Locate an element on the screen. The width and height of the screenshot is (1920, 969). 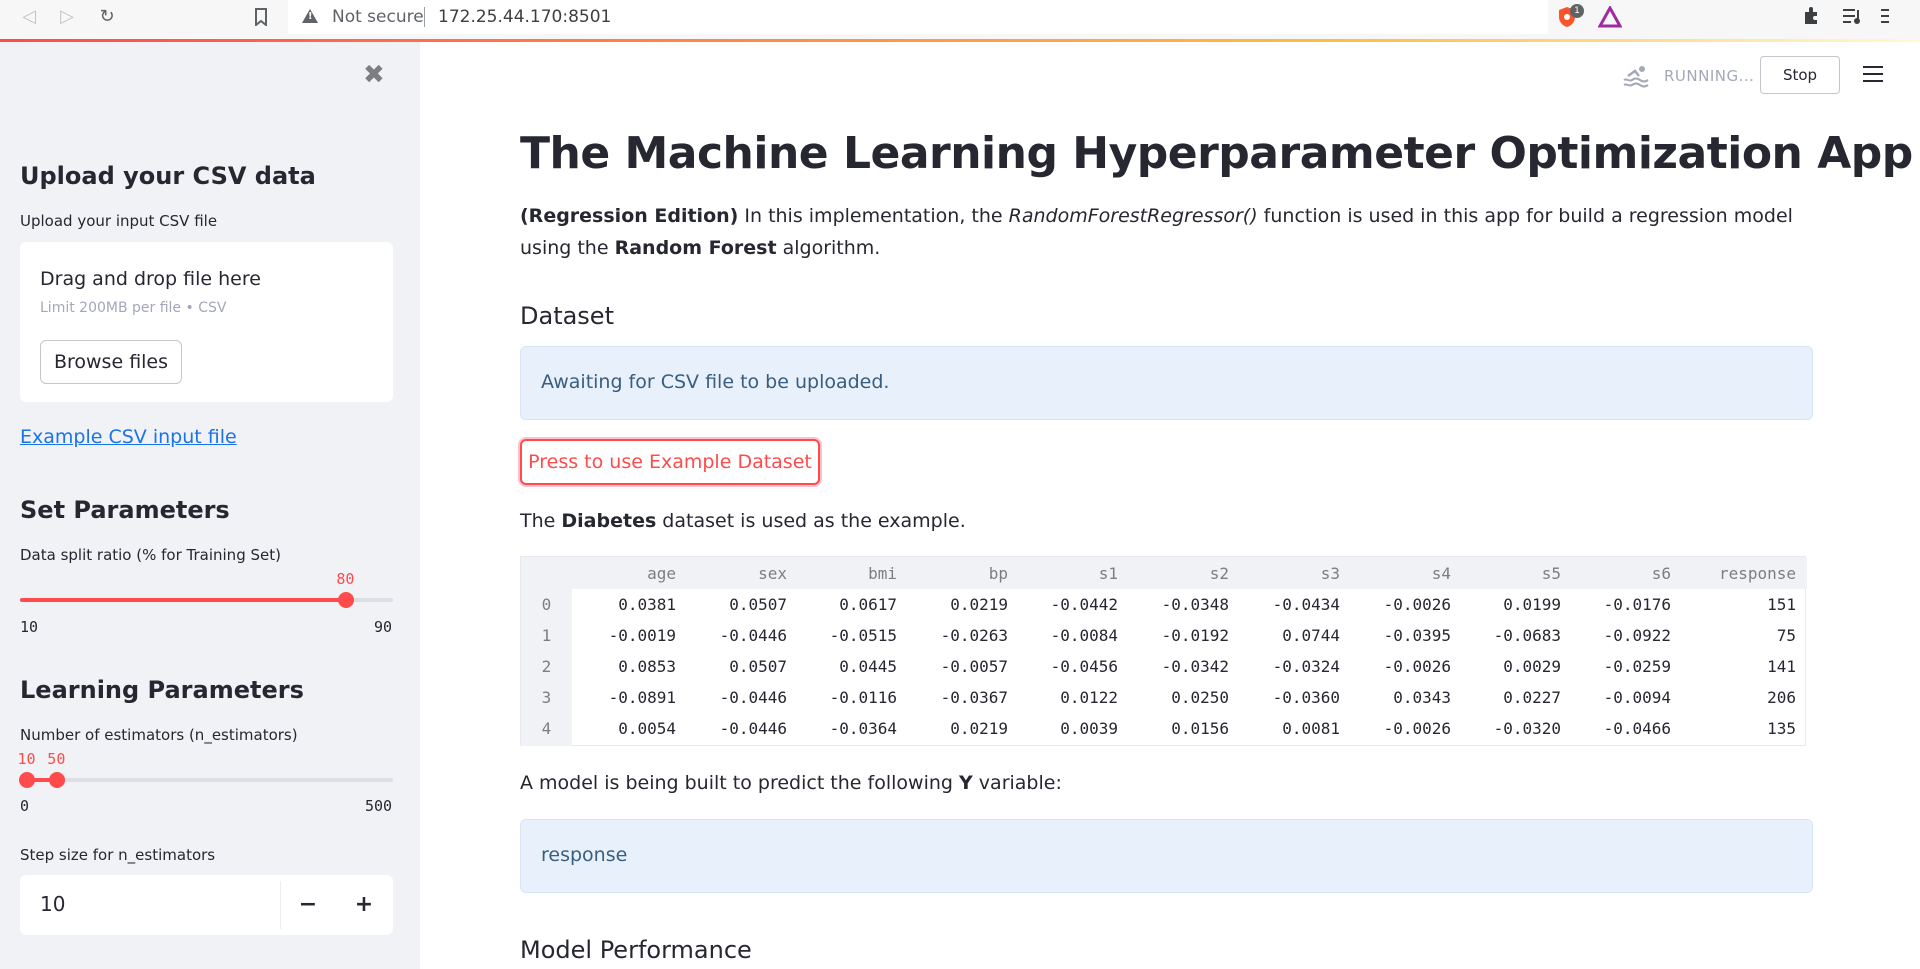
table-column-header: response is located at coordinates (1734, 573).